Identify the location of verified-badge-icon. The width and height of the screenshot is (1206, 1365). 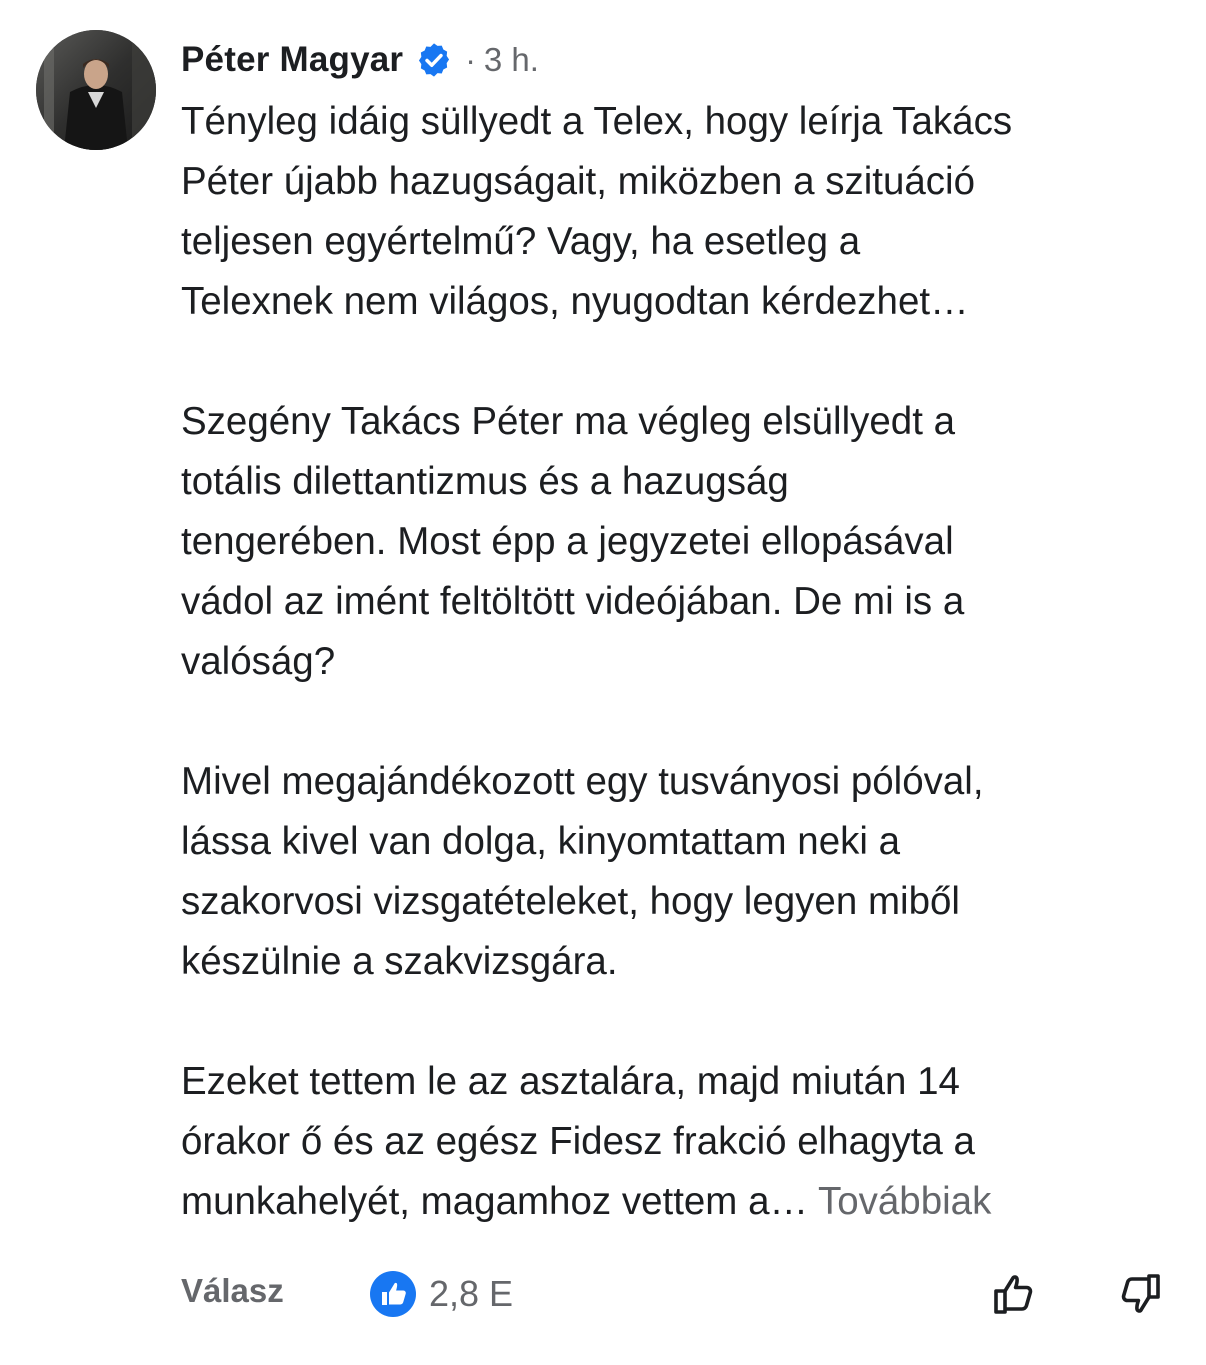
(434, 60).